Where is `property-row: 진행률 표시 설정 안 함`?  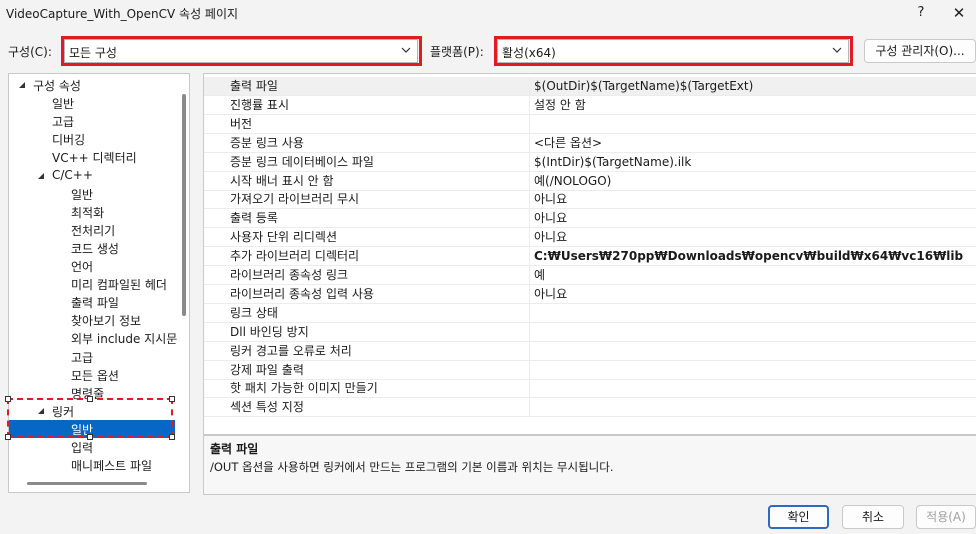
property-row: 진행률 표시 설정 안 함 is located at coordinates (590, 105).